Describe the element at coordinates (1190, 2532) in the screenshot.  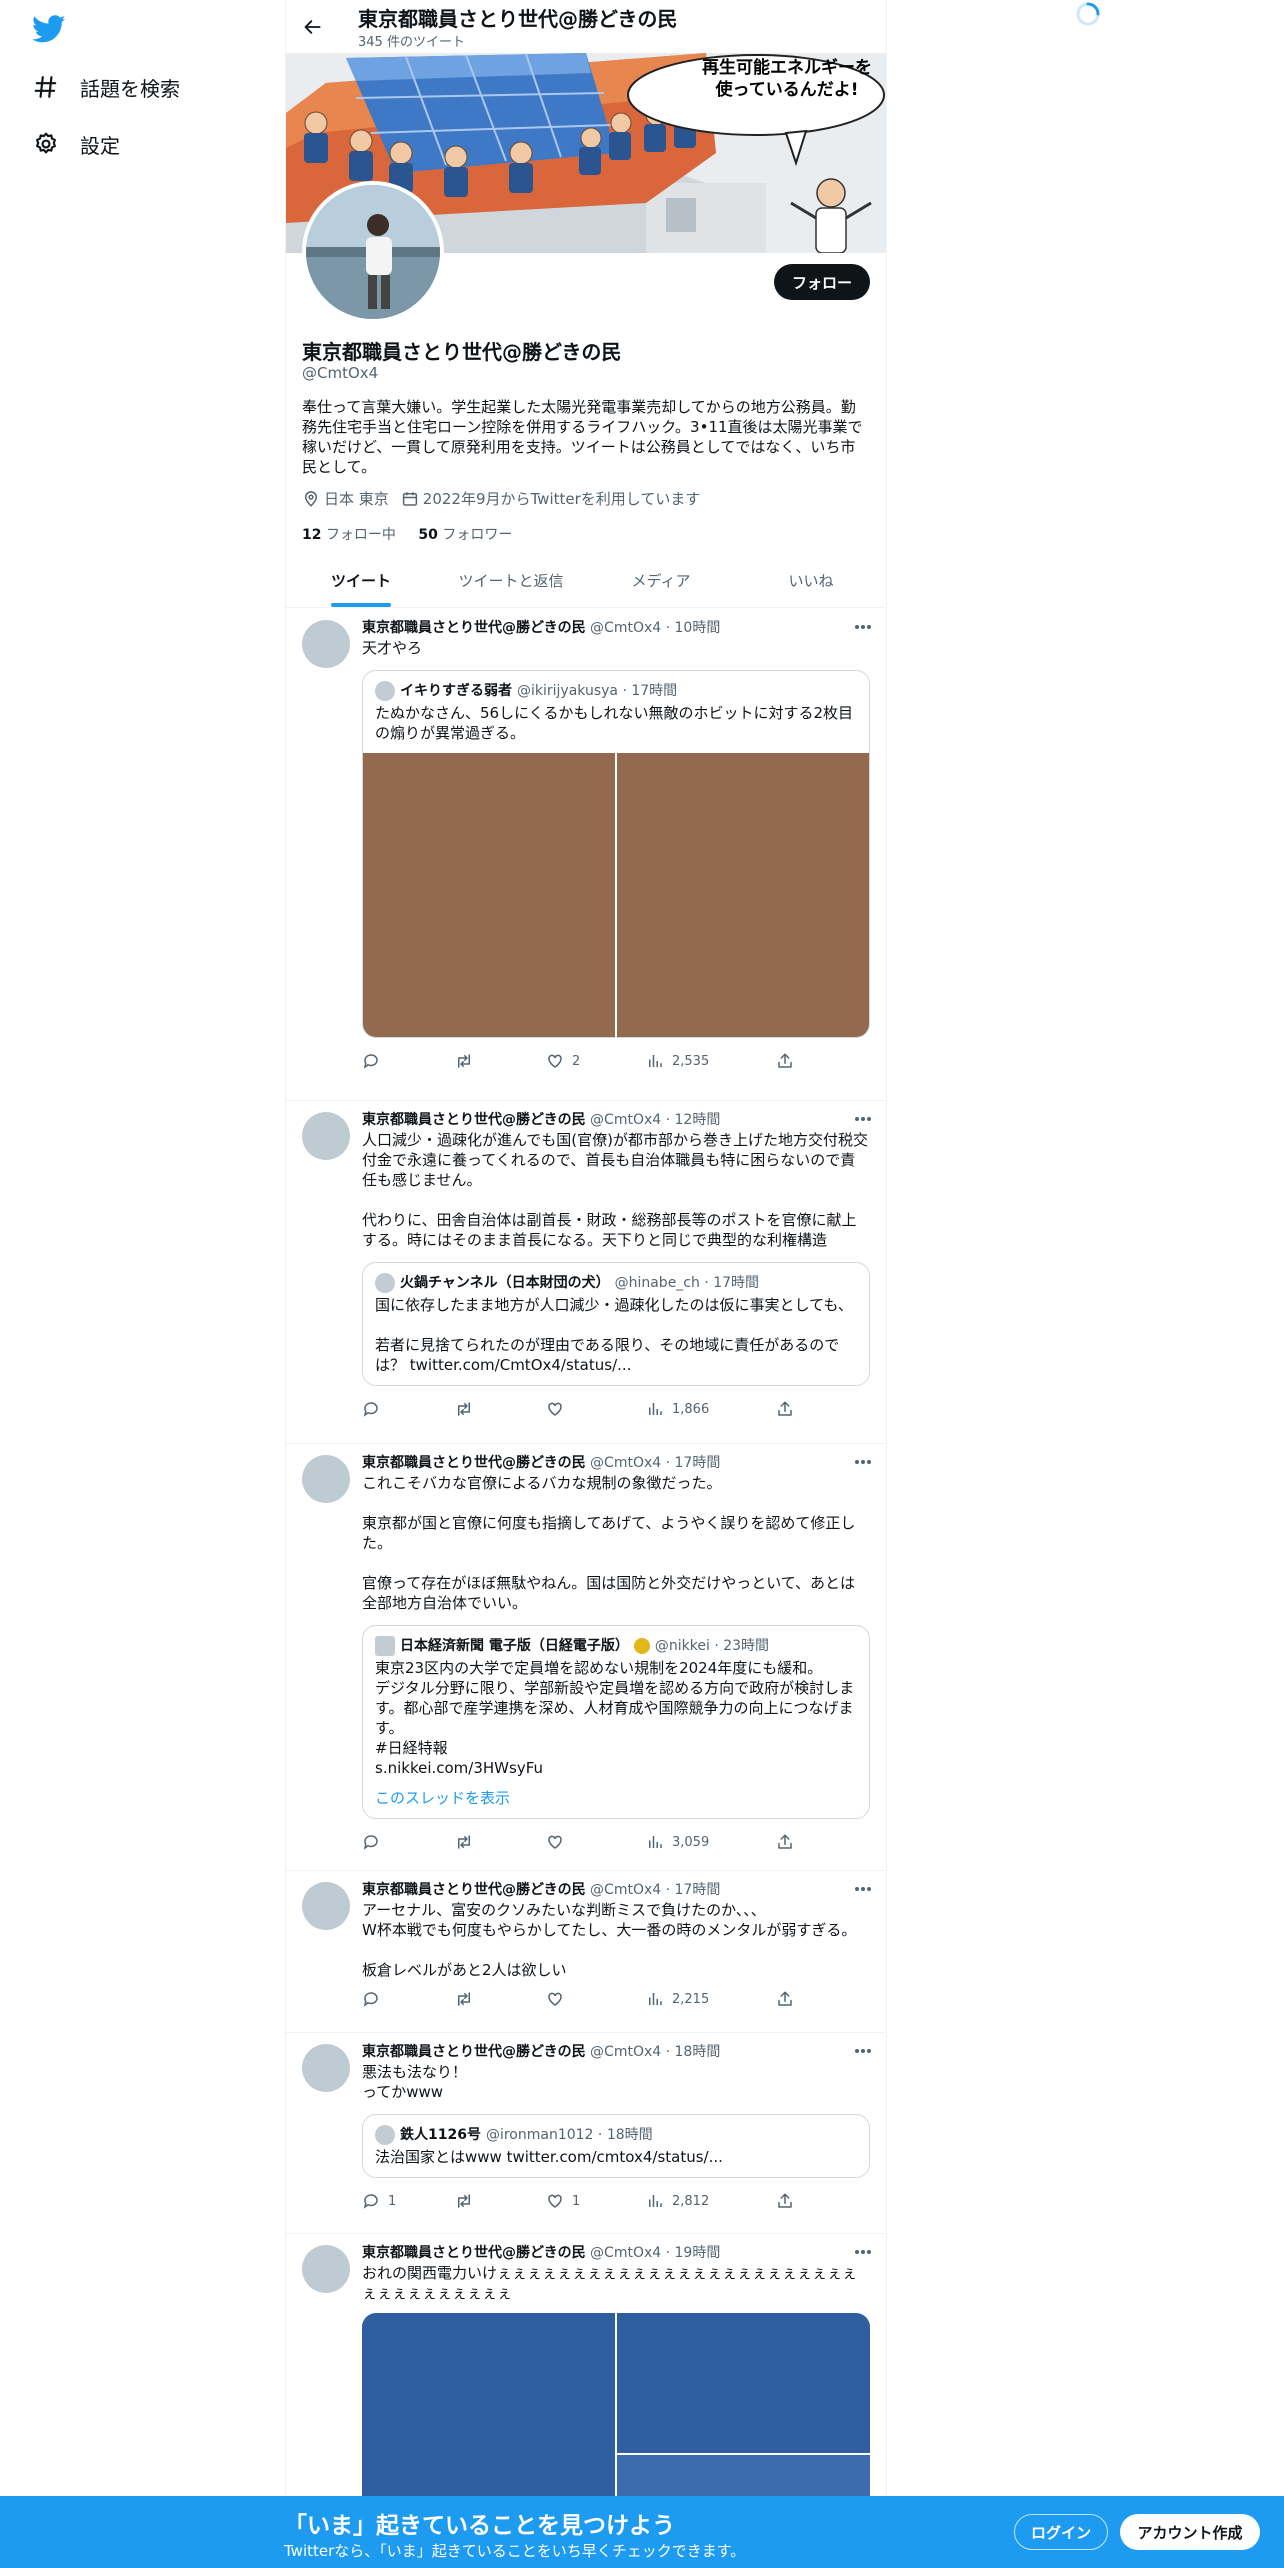
I see `create-account-button: アカウント作成` at that location.